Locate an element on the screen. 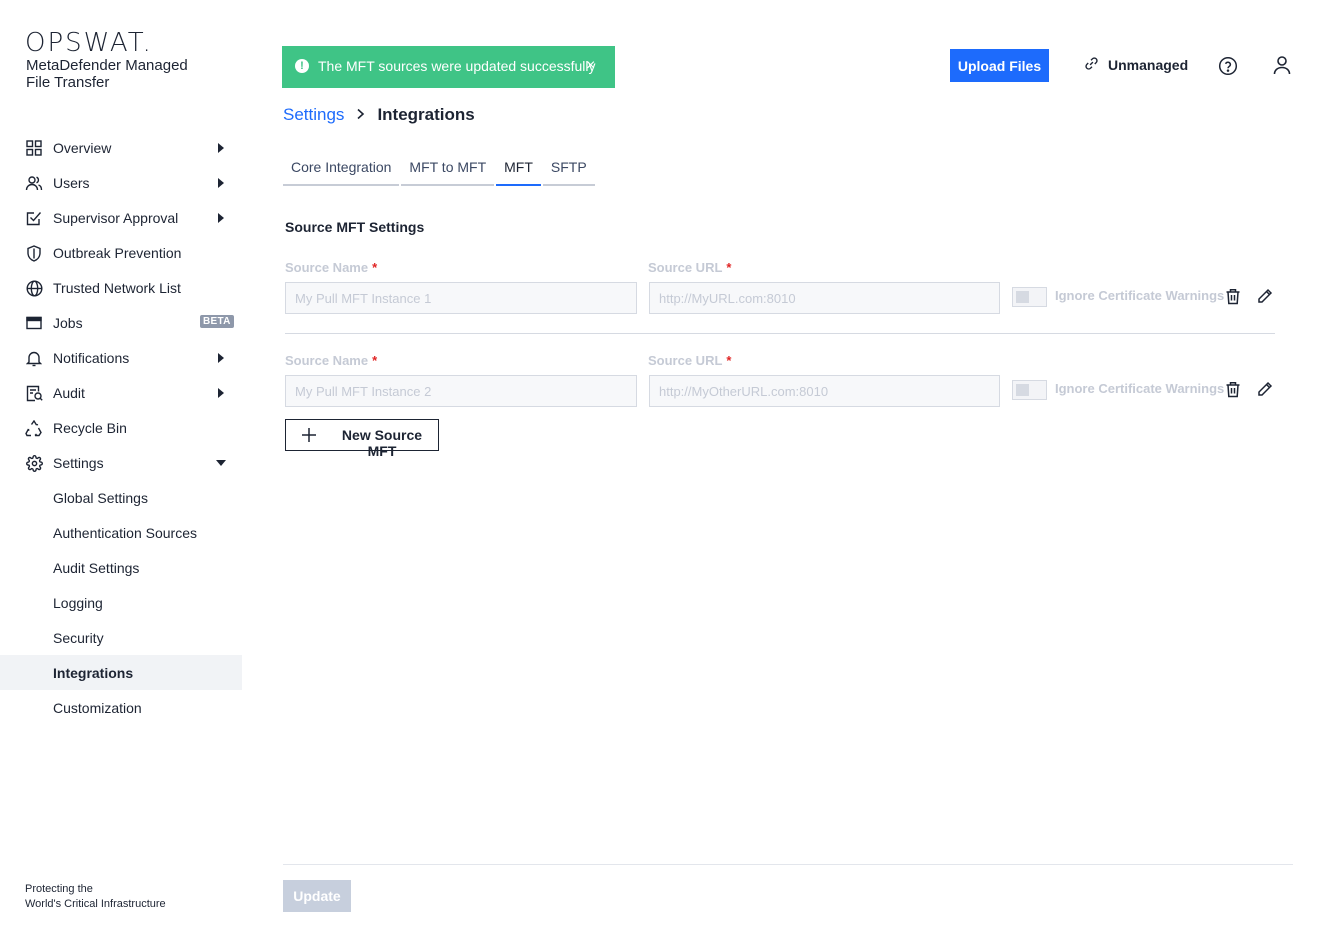  sidebar-item-label: Recycle Bin is located at coordinates (90, 427).